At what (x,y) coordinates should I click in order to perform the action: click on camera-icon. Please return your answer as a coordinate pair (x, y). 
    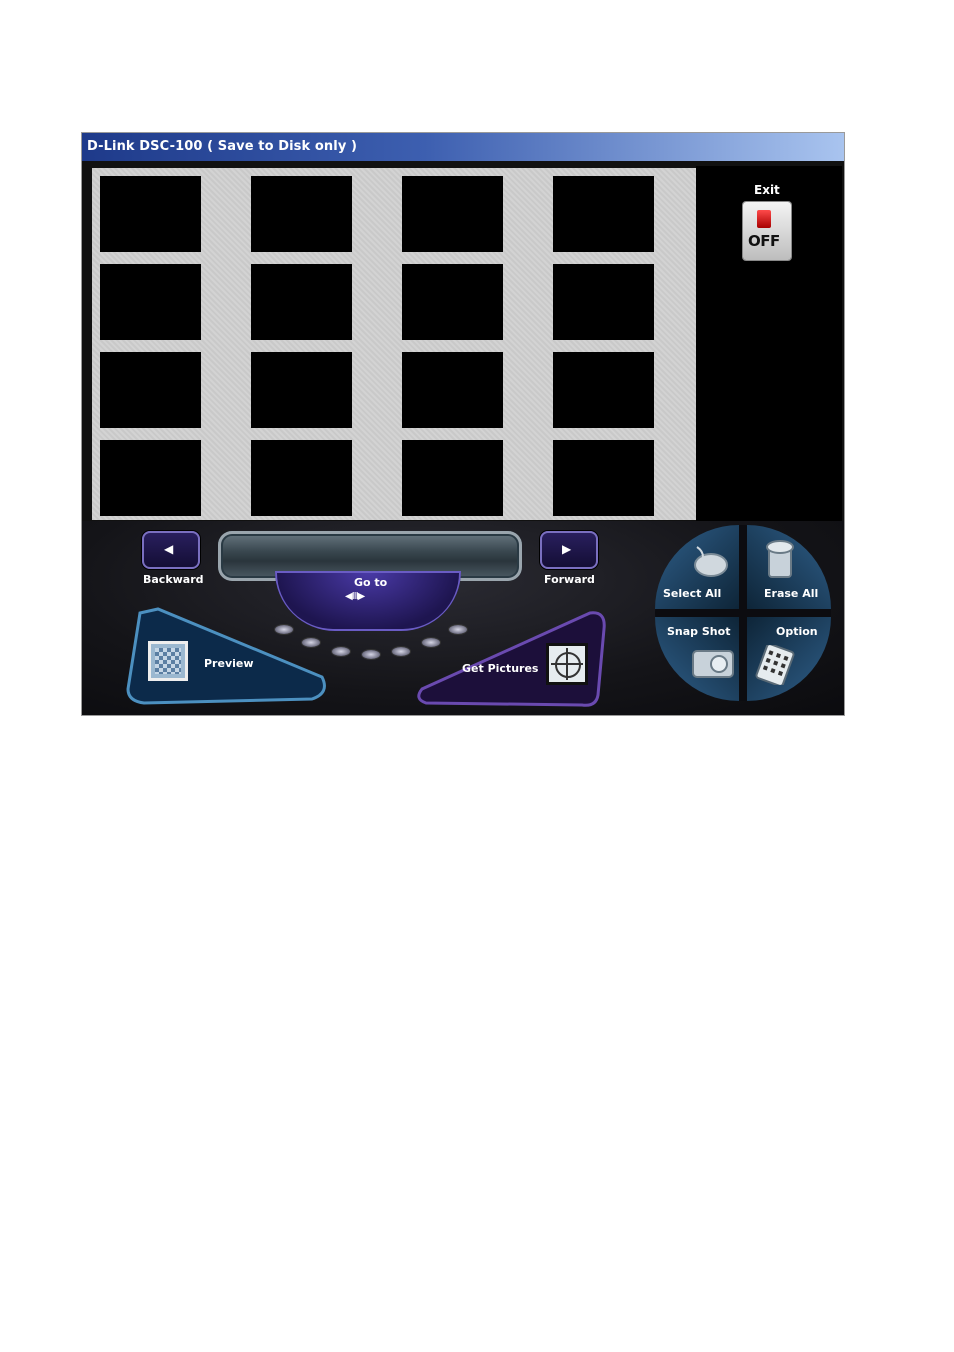
    Looking at the image, I should click on (713, 664).